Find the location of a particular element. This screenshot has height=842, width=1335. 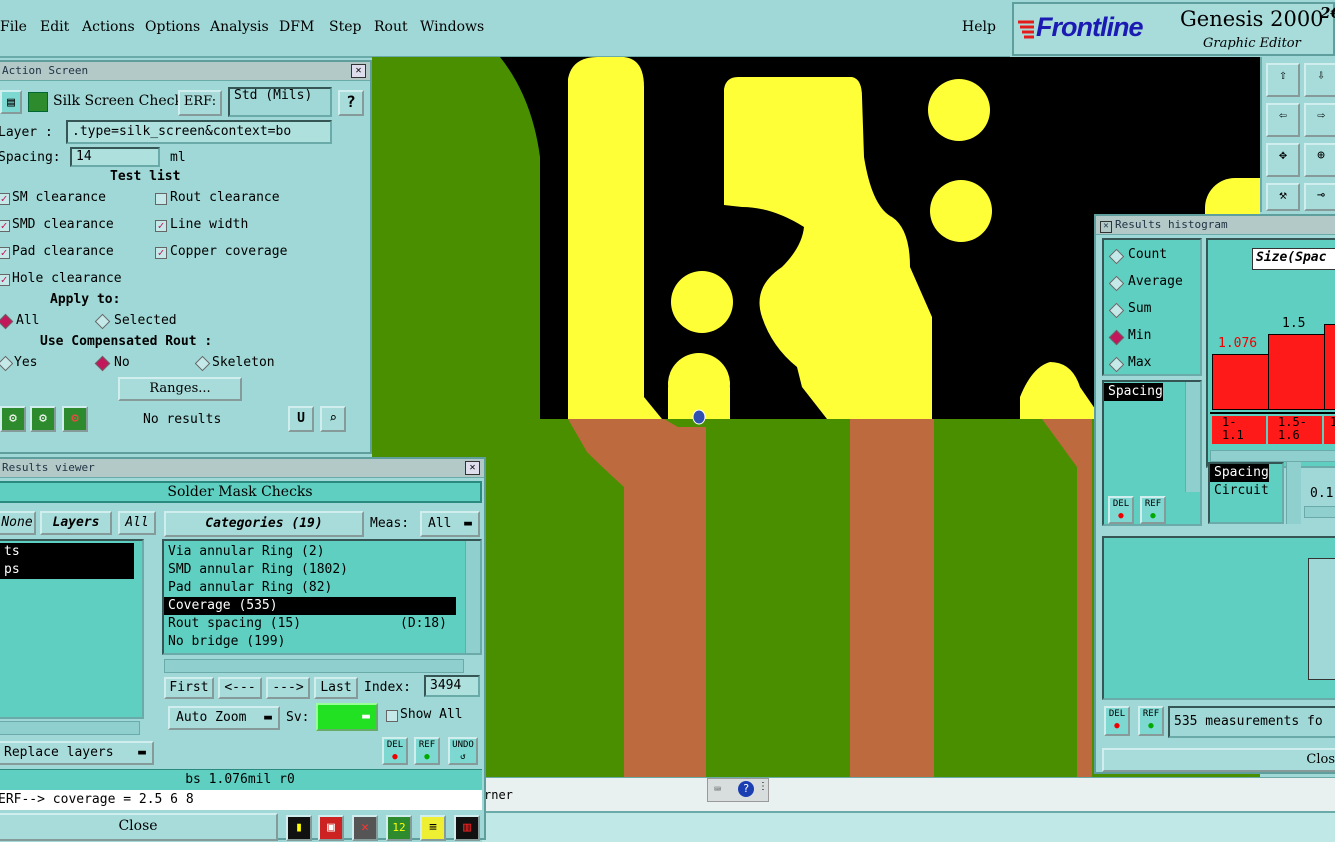

bin-label: 1- 1.1 is located at coordinates (1239, 430).